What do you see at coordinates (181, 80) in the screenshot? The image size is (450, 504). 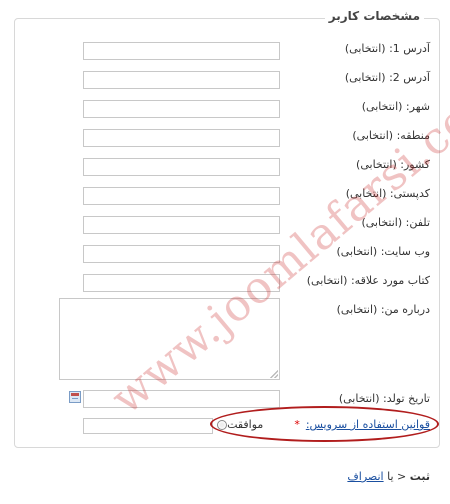 I see `address2-input` at bounding box center [181, 80].